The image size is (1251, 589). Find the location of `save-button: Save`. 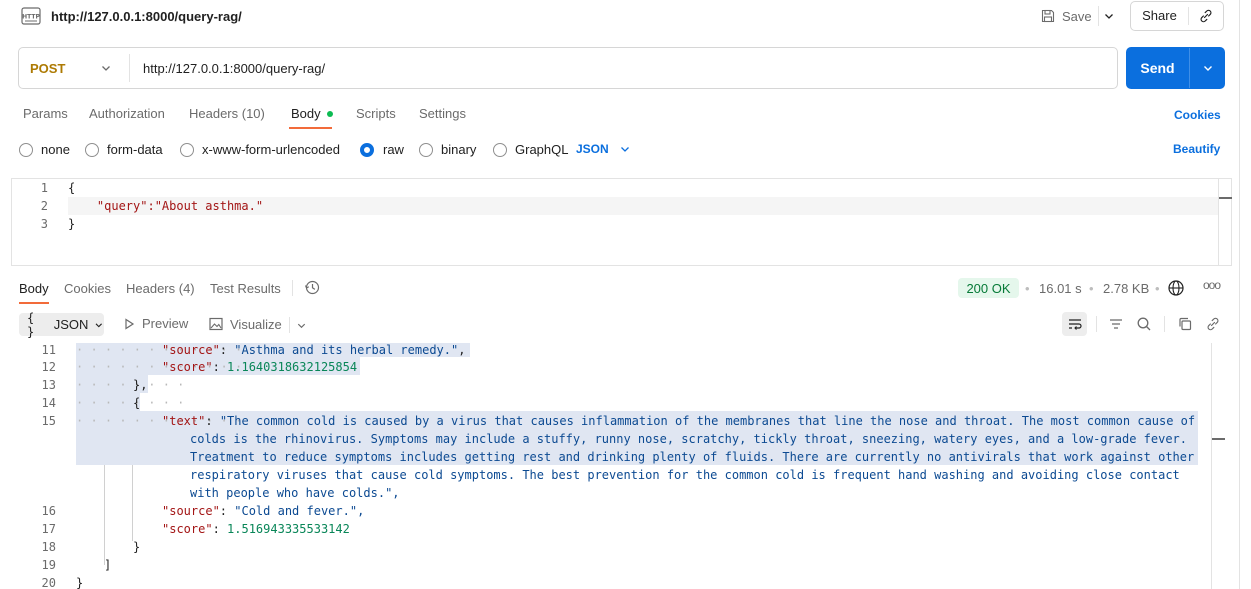

save-button: Save is located at coordinates (1066, 16).